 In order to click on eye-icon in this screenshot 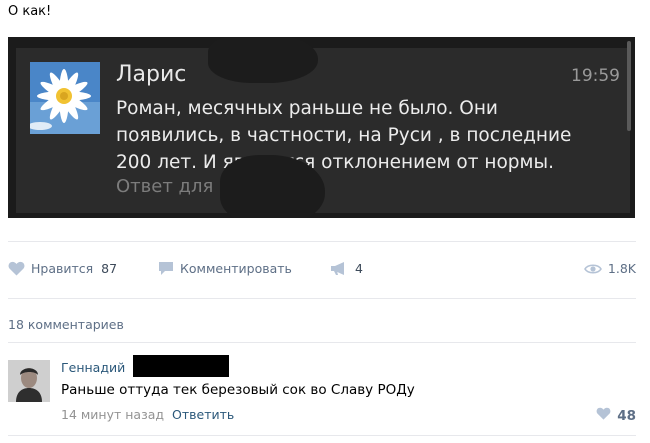, I will do `click(592, 269)`.